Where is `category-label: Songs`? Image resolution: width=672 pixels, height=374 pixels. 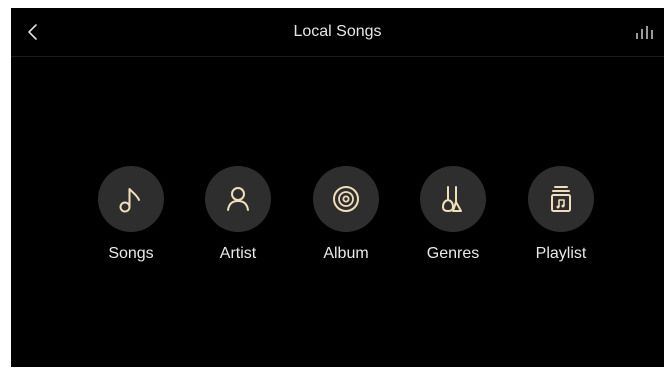 category-label: Songs is located at coordinates (131, 253).